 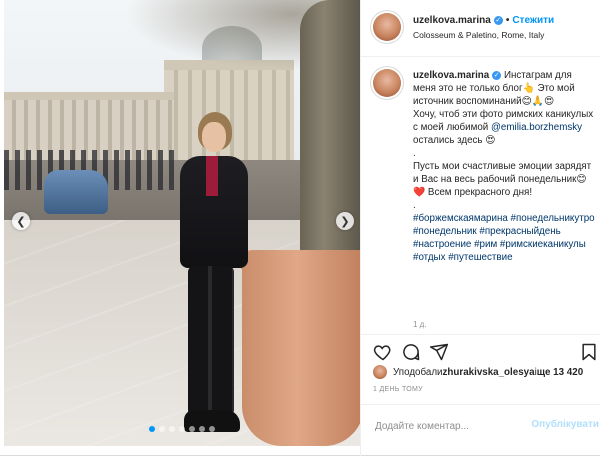 I want to click on likes-summary: Уподобали zhurakivska_olesya і ще 13 420, so click(x=486, y=372).